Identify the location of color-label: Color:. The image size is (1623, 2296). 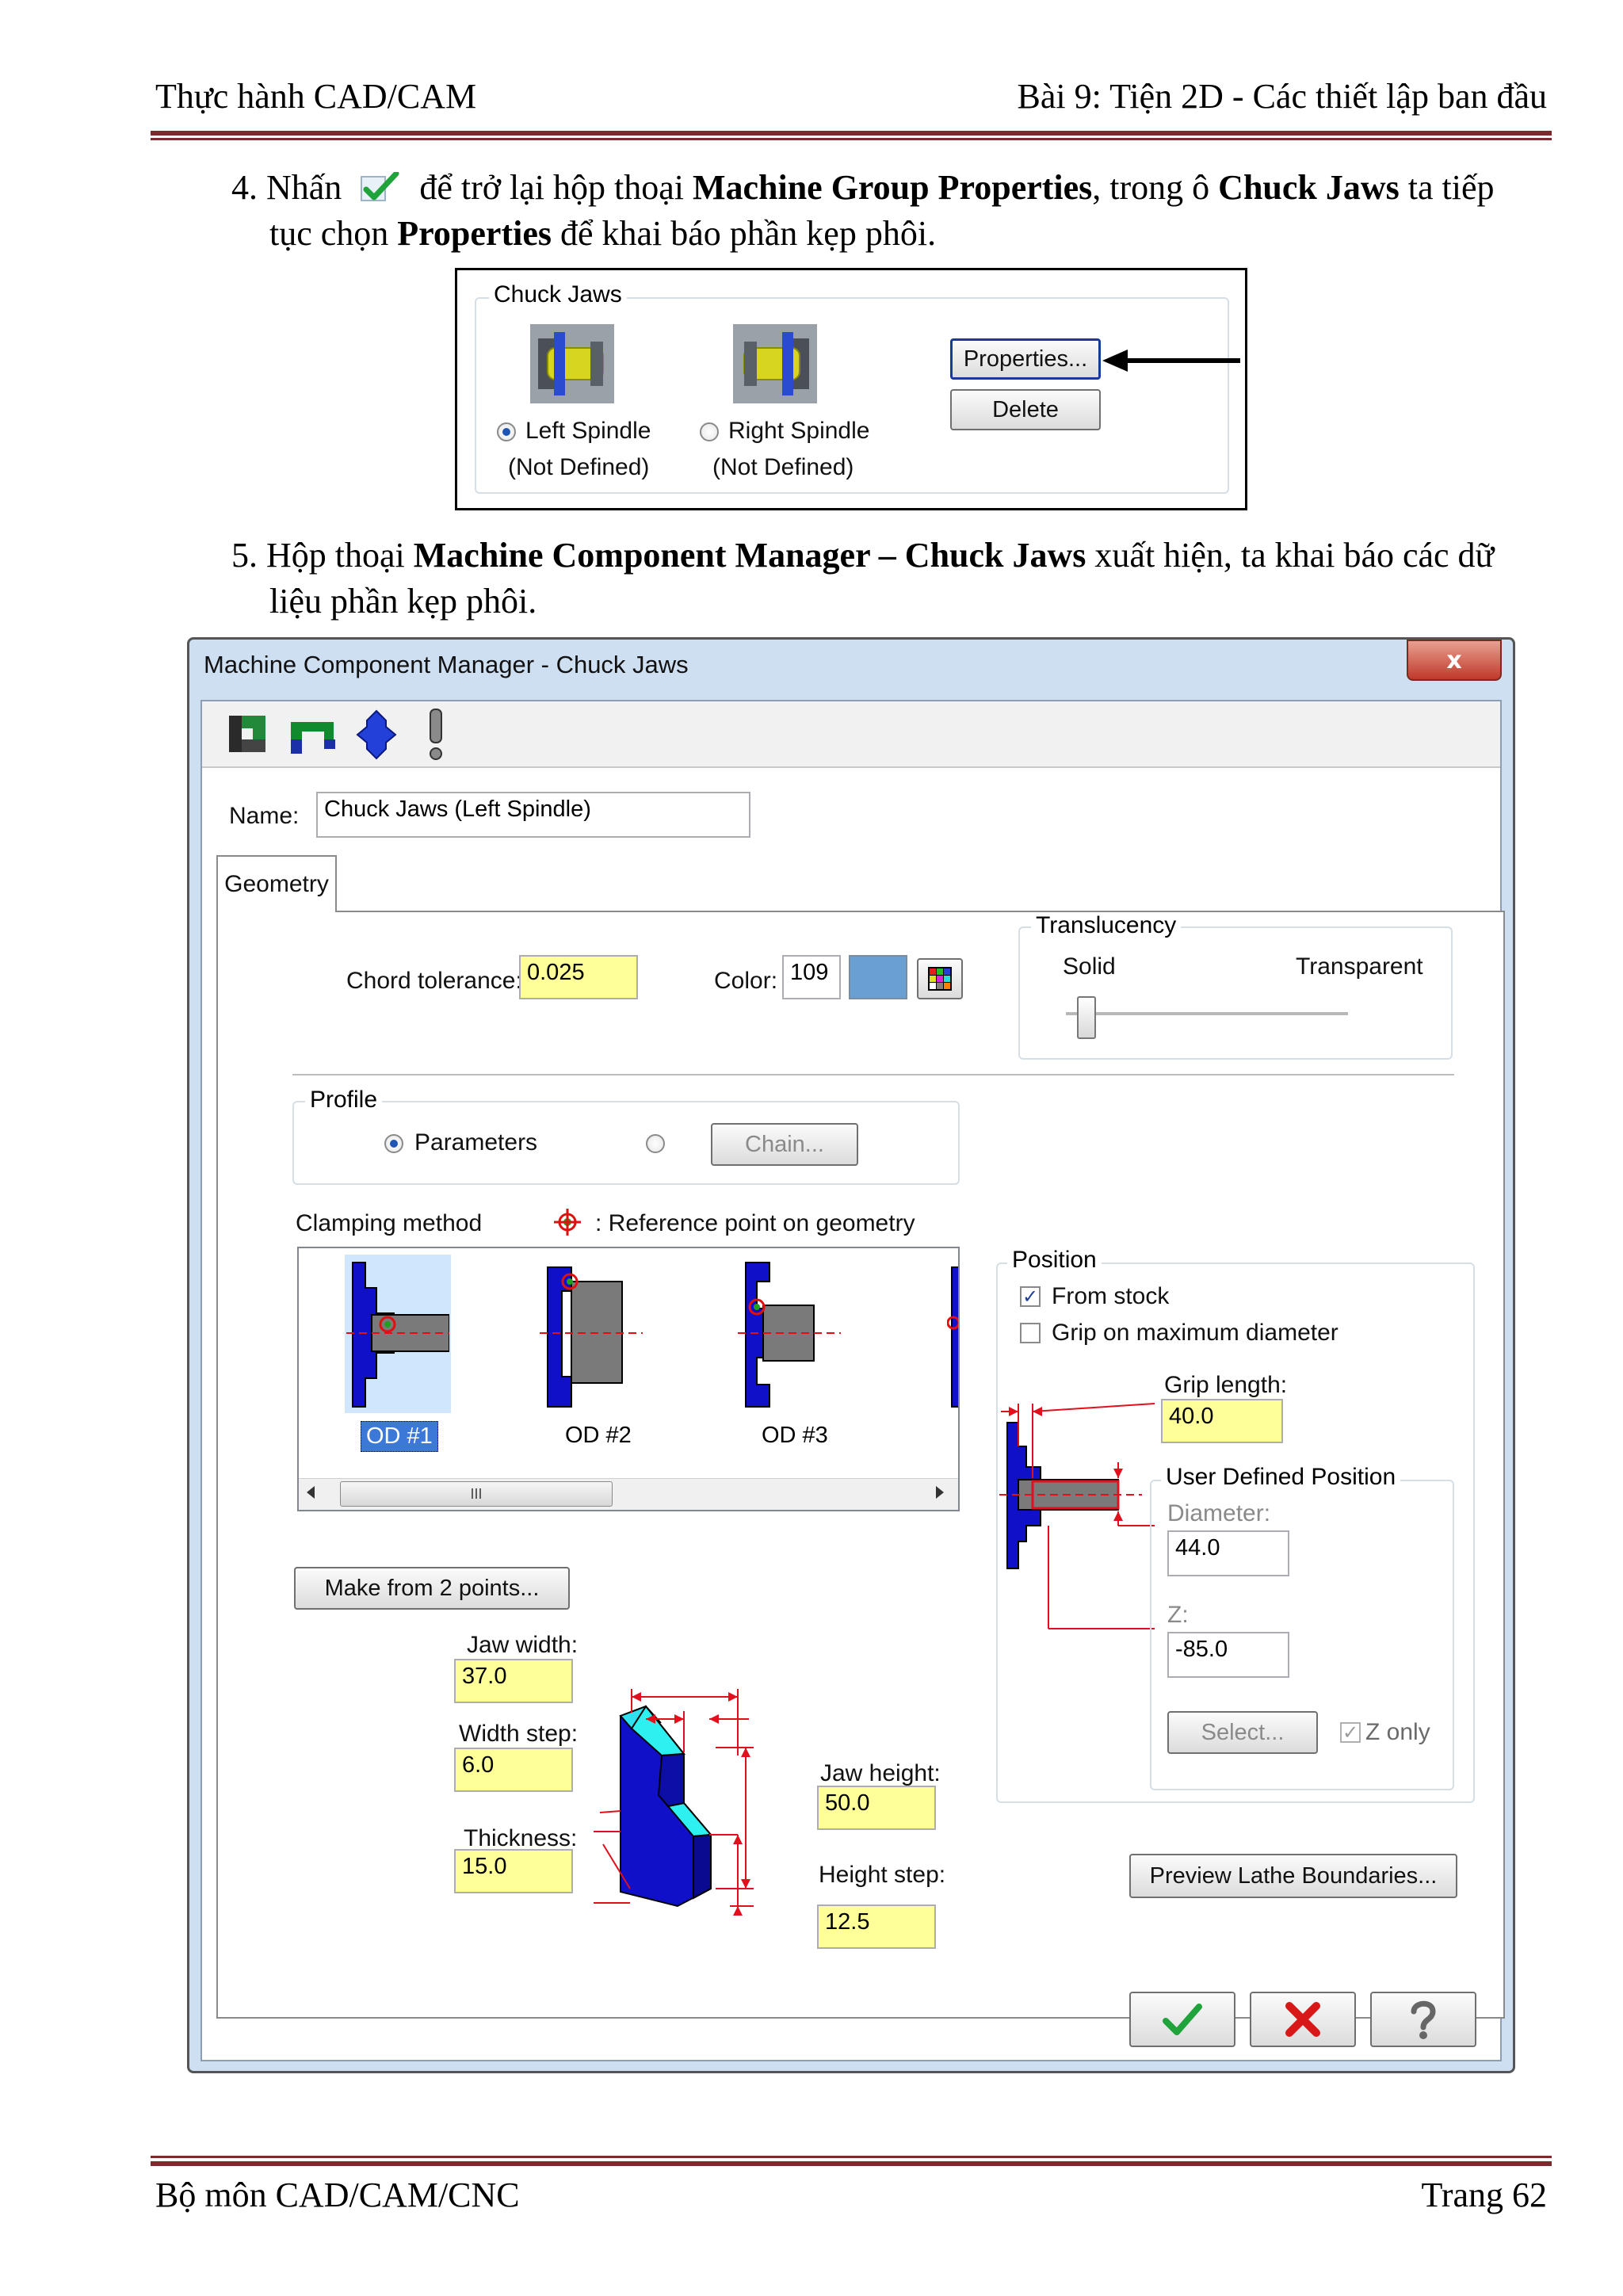
(746, 981).